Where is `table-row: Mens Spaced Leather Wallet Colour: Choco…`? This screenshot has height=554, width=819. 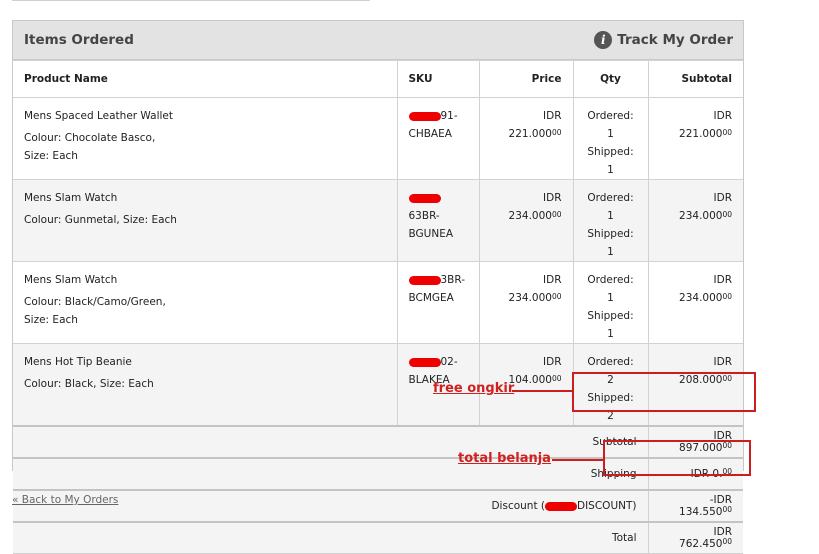
table-row: Mens Spaced Leather Wallet Colour: Choco… is located at coordinates (378, 138).